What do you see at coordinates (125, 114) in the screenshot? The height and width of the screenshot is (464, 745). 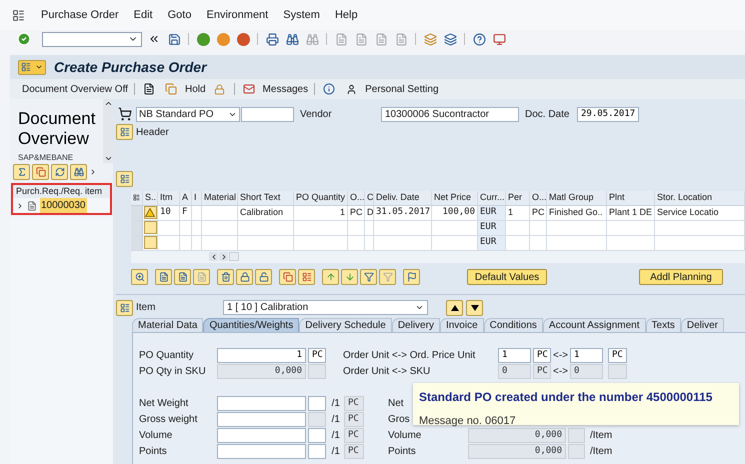 I see `cart-icon` at bounding box center [125, 114].